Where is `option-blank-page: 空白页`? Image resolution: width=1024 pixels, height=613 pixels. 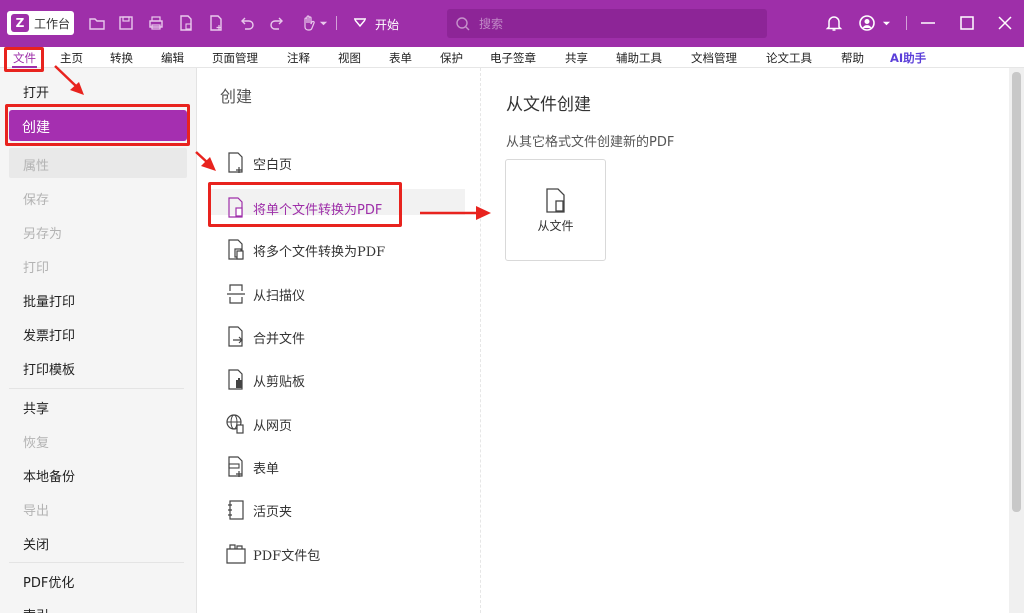
option-blank-page: 空白页 is located at coordinates (259, 163).